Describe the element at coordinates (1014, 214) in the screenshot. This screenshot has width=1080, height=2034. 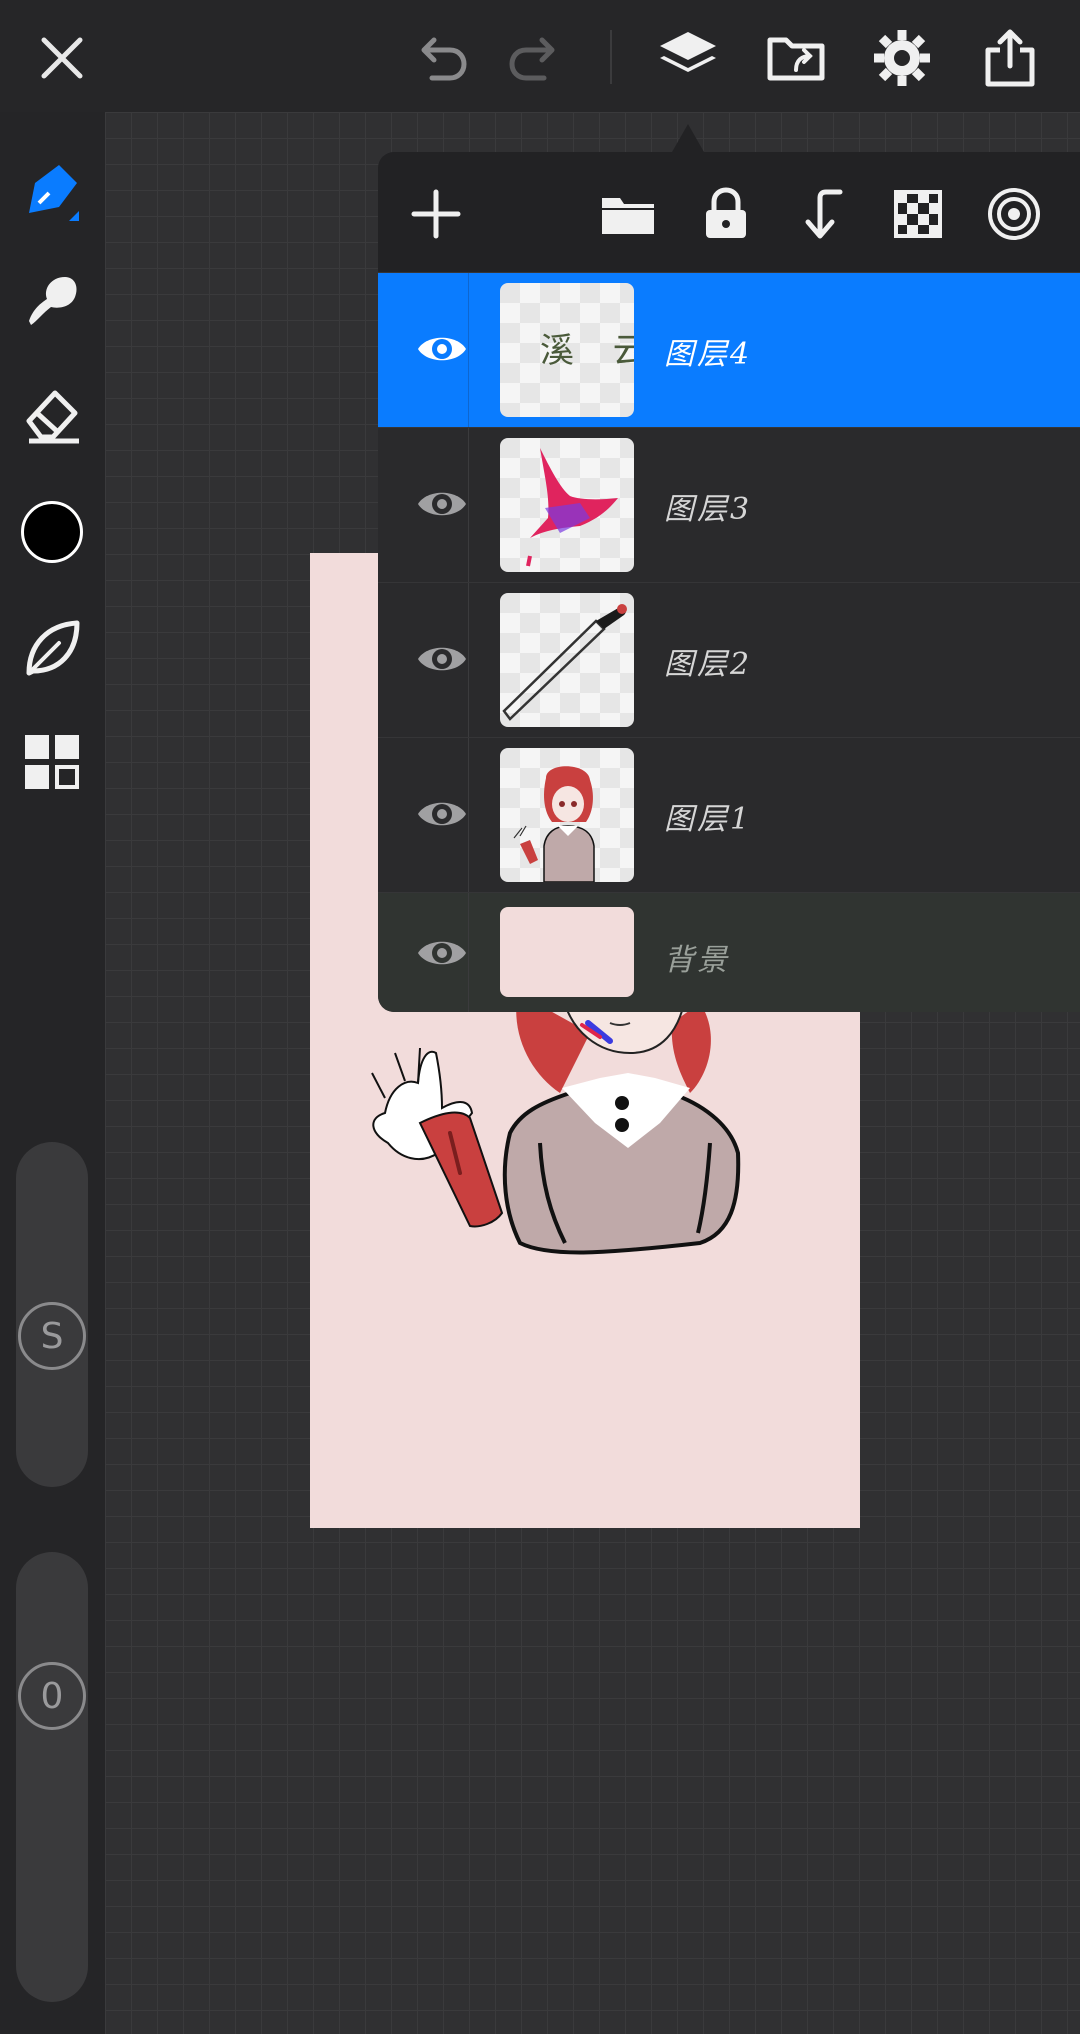
I see `radial-icon` at that location.